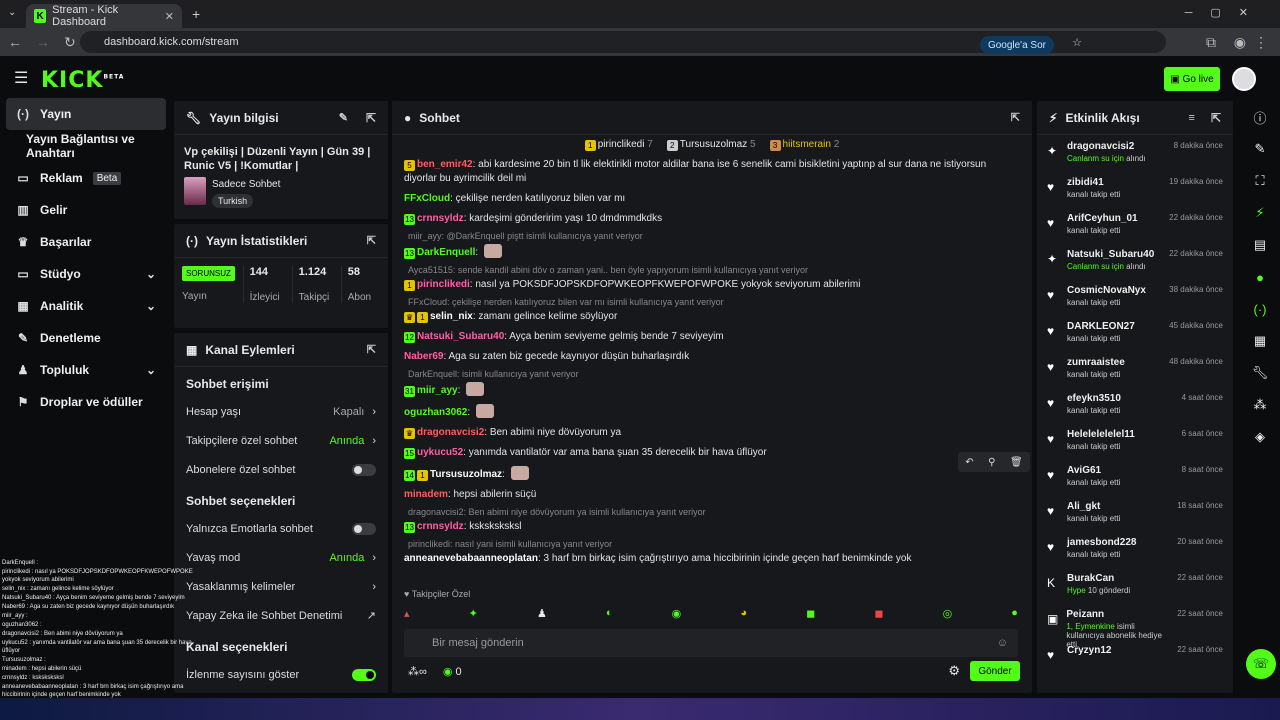  What do you see at coordinates (711, 643) in the screenshot?
I see `chat-input: Bir mesaj gönderin ☺` at bounding box center [711, 643].